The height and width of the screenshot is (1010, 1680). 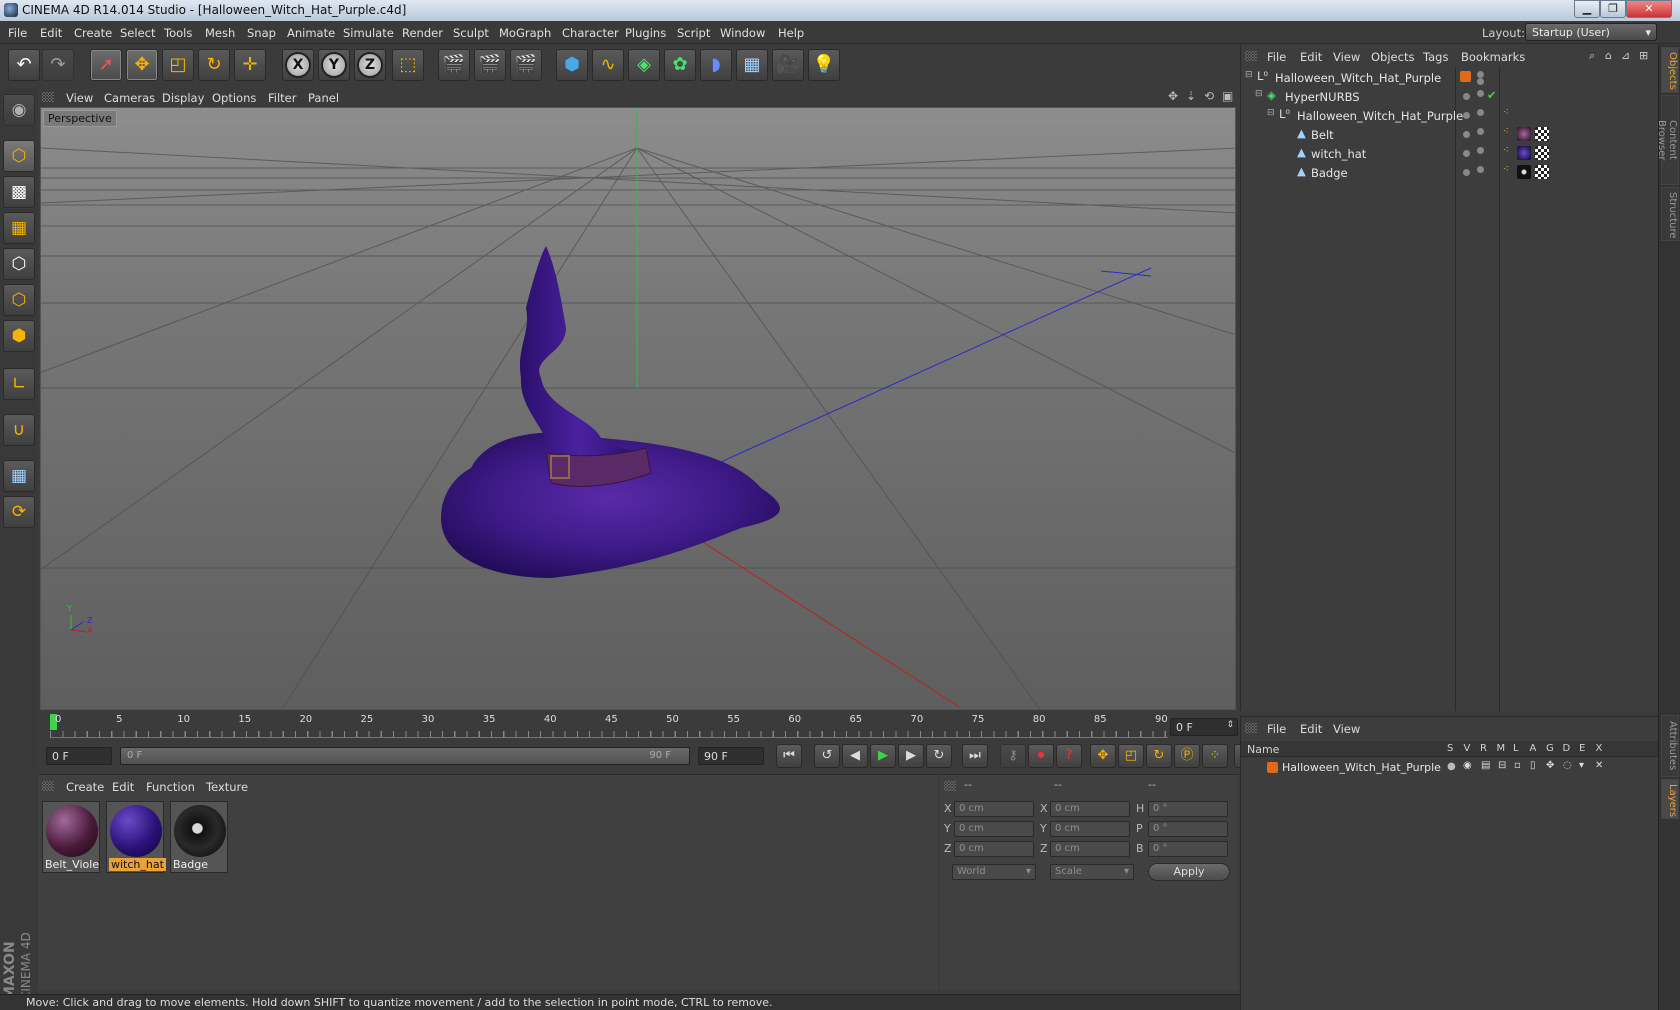 I want to click on menu-window: Window, so click(x=742, y=33).